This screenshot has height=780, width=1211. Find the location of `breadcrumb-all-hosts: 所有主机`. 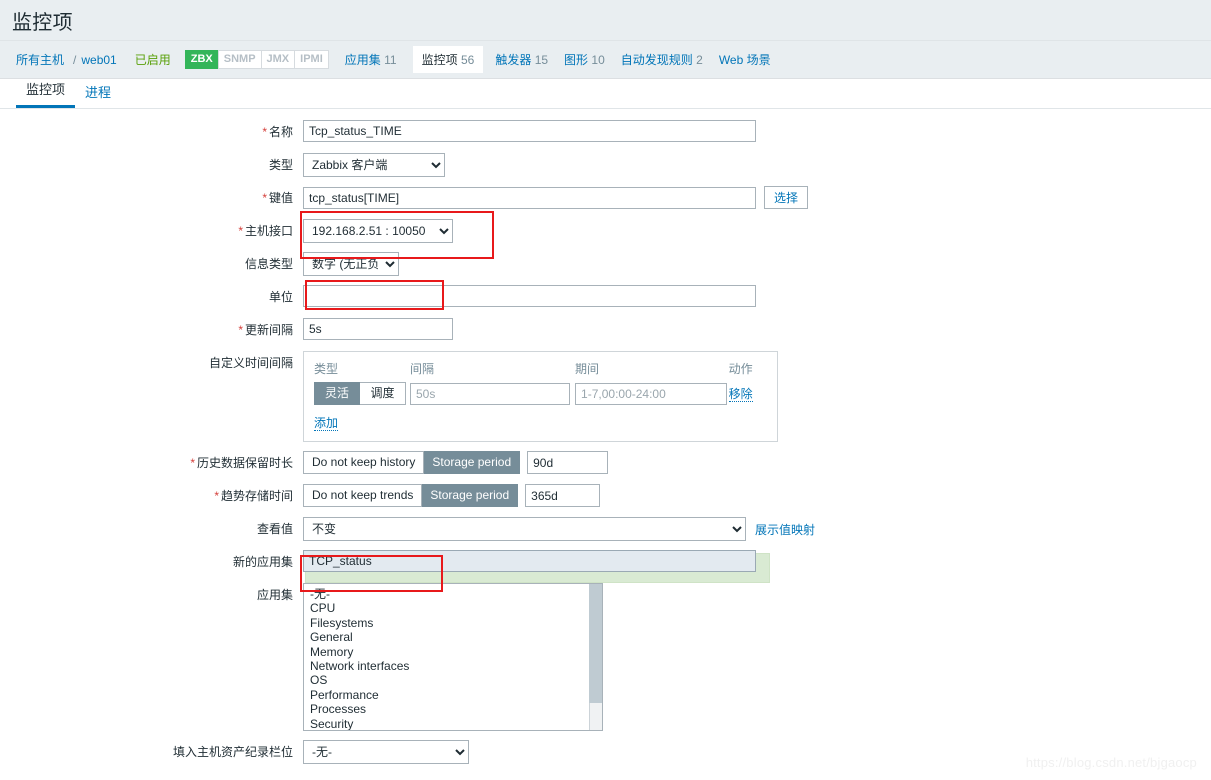

breadcrumb-all-hosts: 所有主机 is located at coordinates (40, 59).